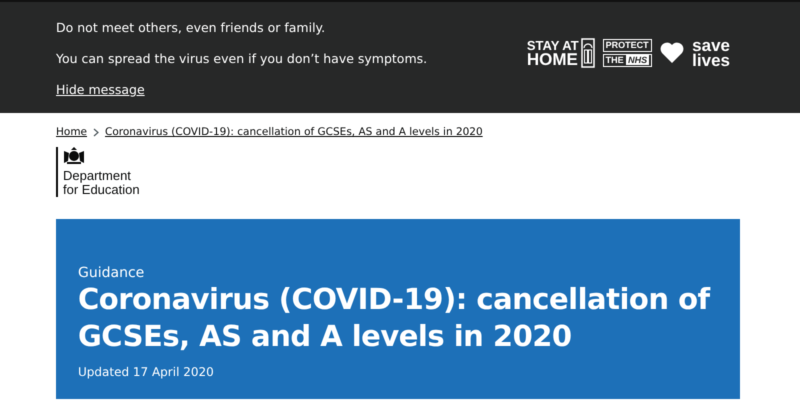  What do you see at coordinates (587, 53) in the screenshot?
I see `door-icon` at bounding box center [587, 53].